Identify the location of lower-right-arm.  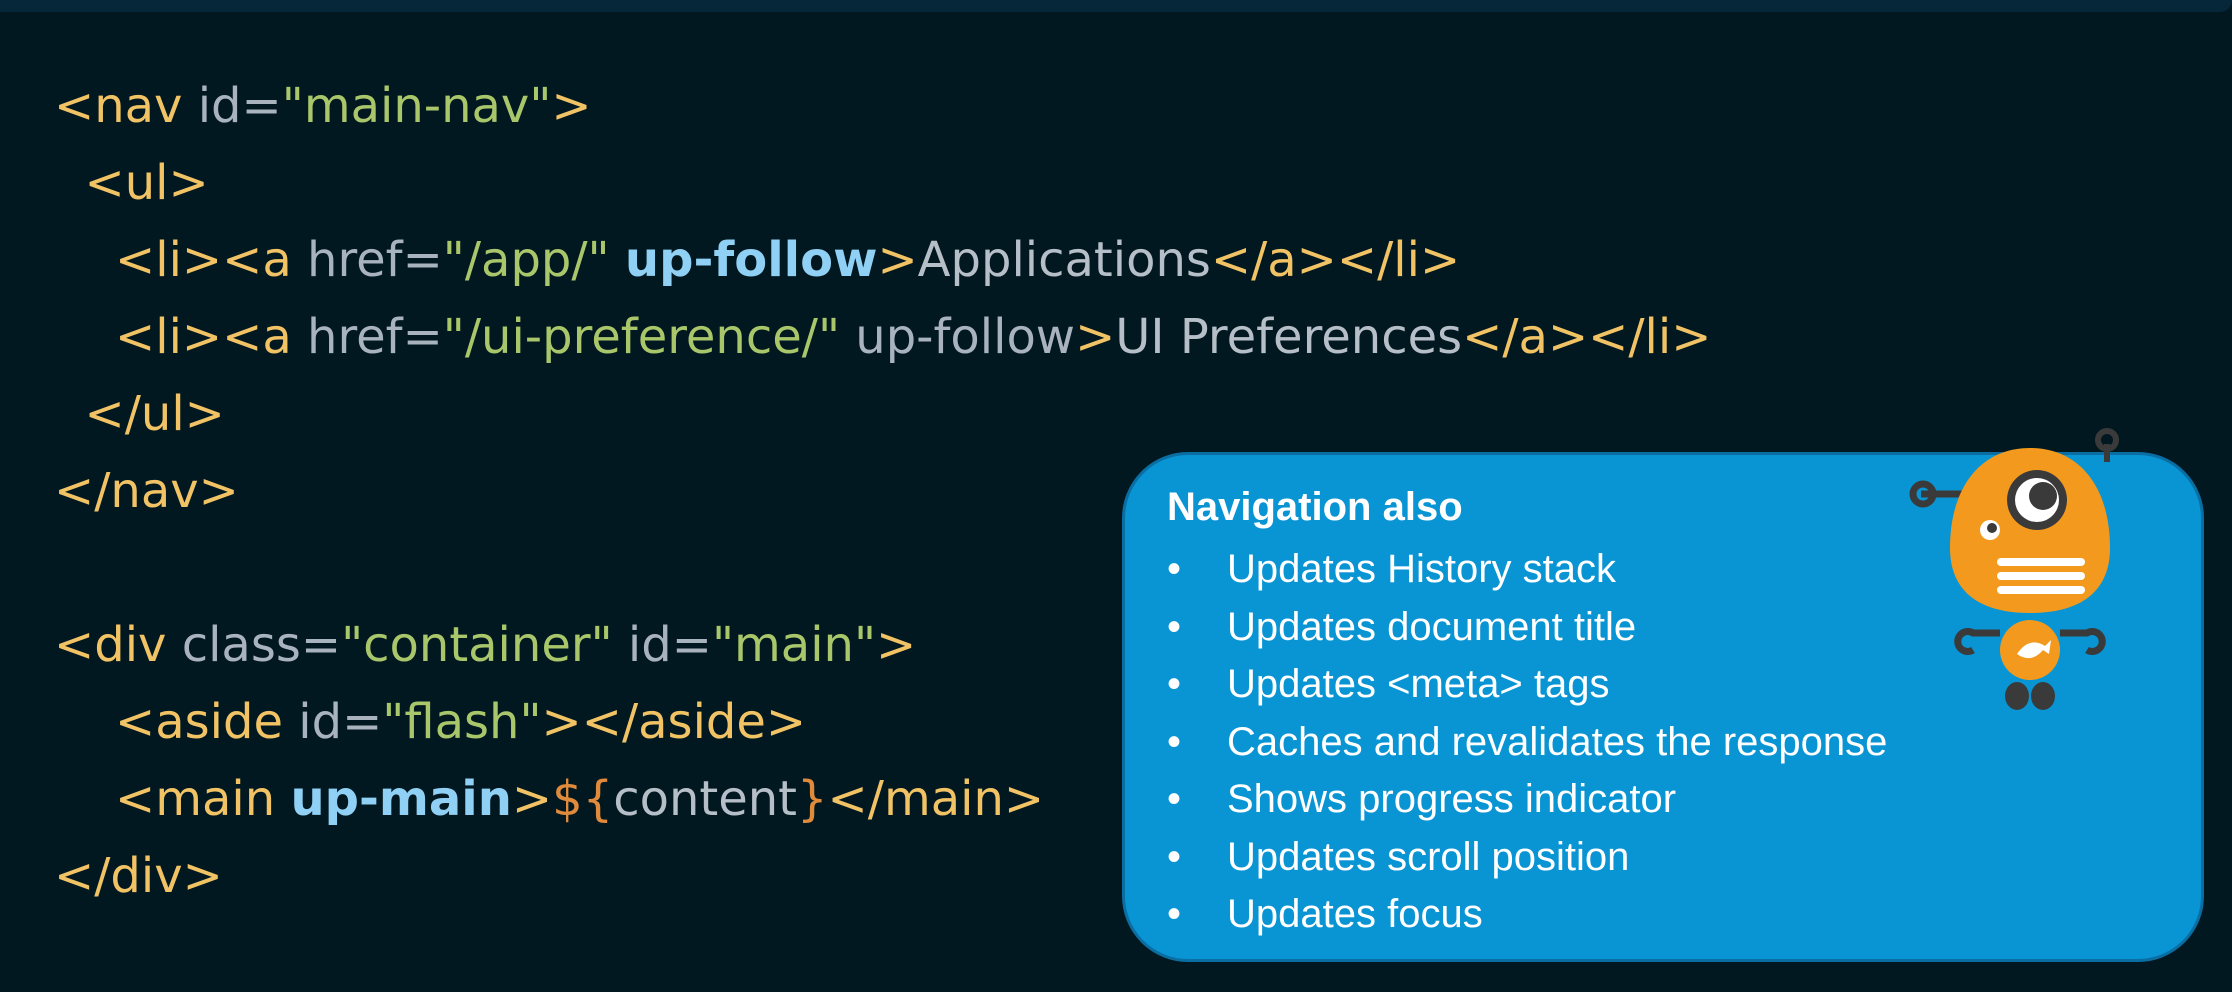
(2083, 641).